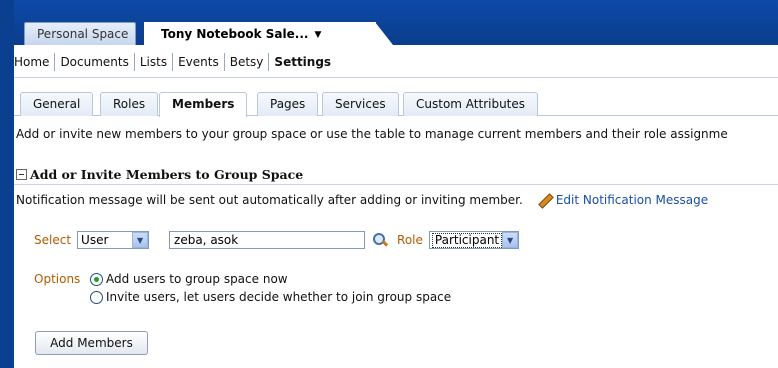 The width and height of the screenshot is (778, 368). I want to click on nav-item-settings: Settings, so click(302, 62).